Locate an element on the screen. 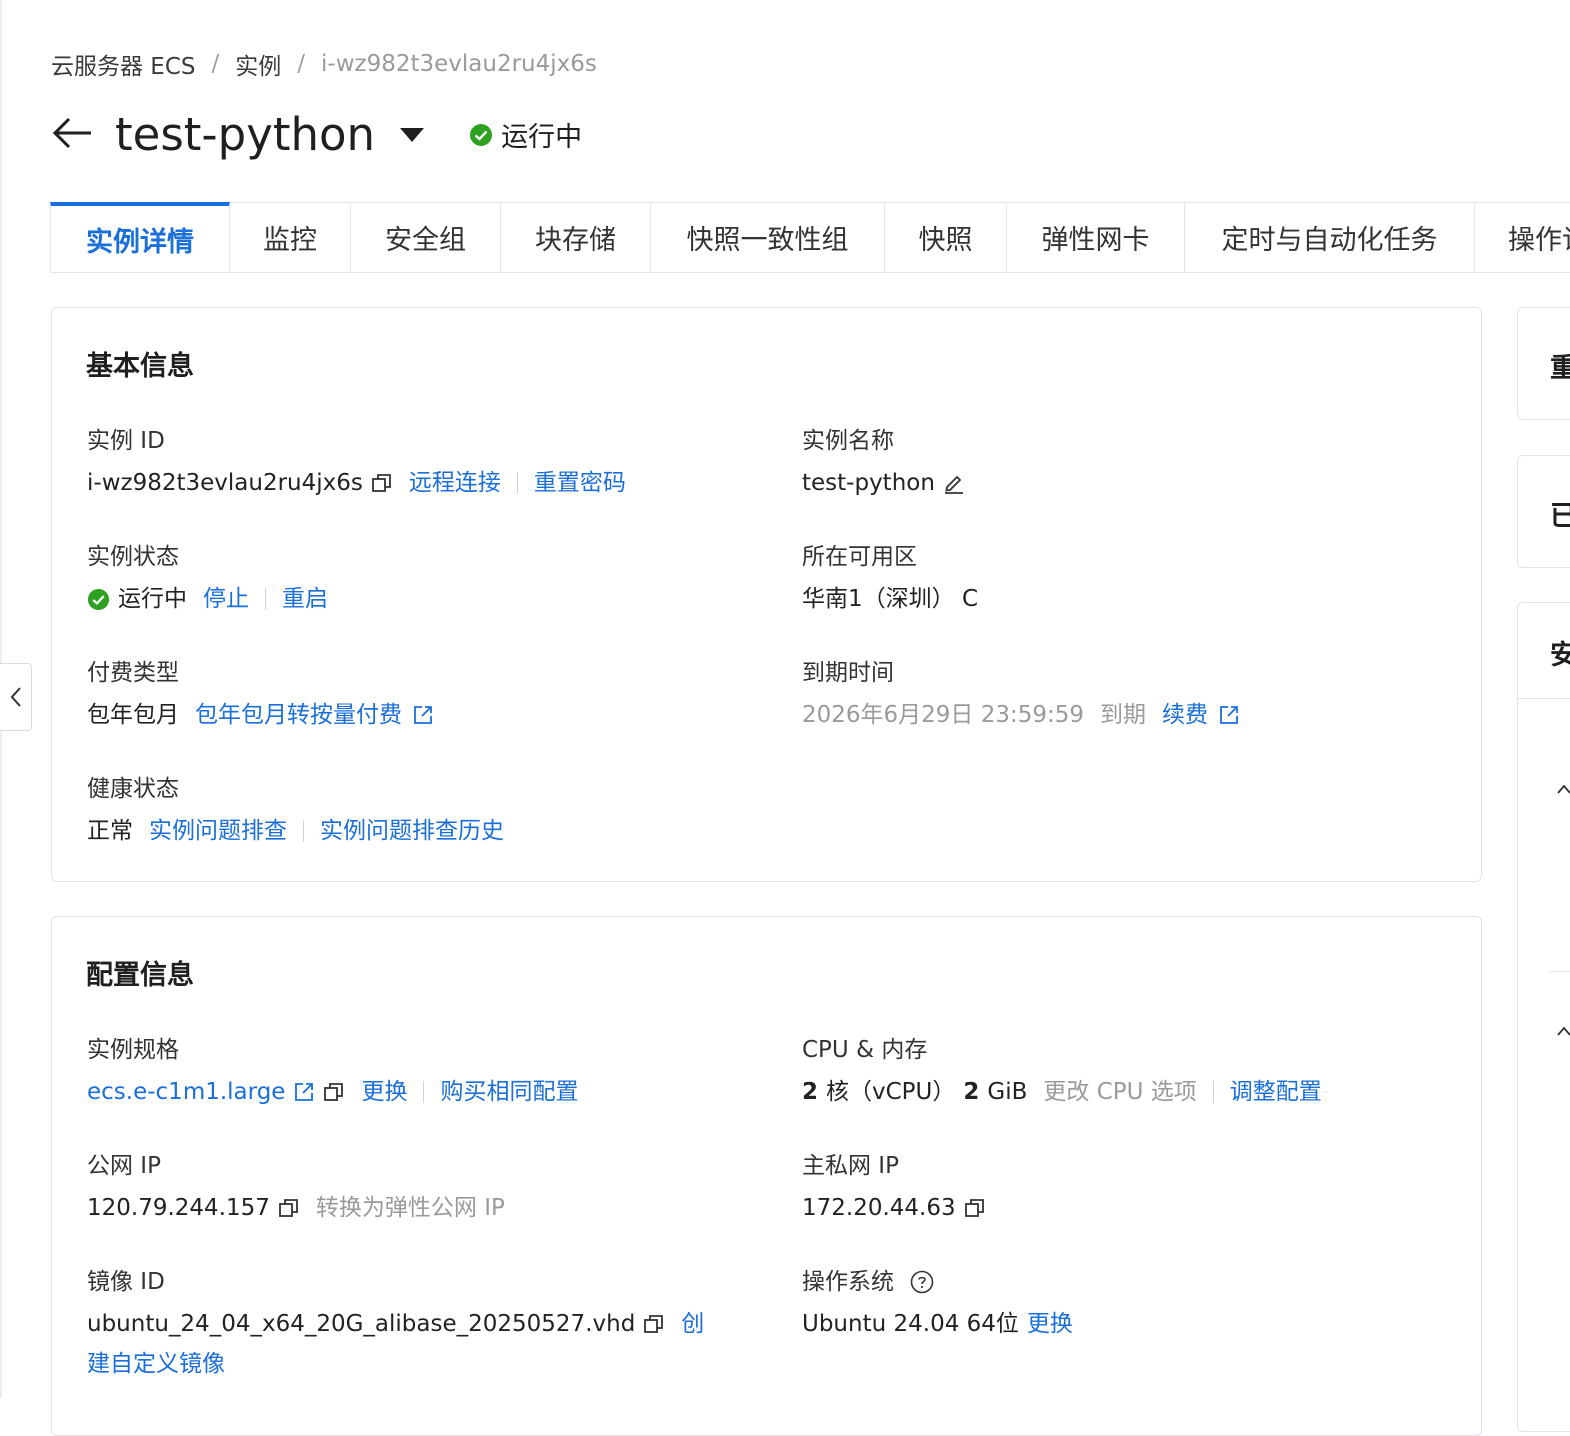  spec-field: 实例规格 ecs.e-c1m1.large 更换 购买相同配置 is located at coordinates (332, 1071).